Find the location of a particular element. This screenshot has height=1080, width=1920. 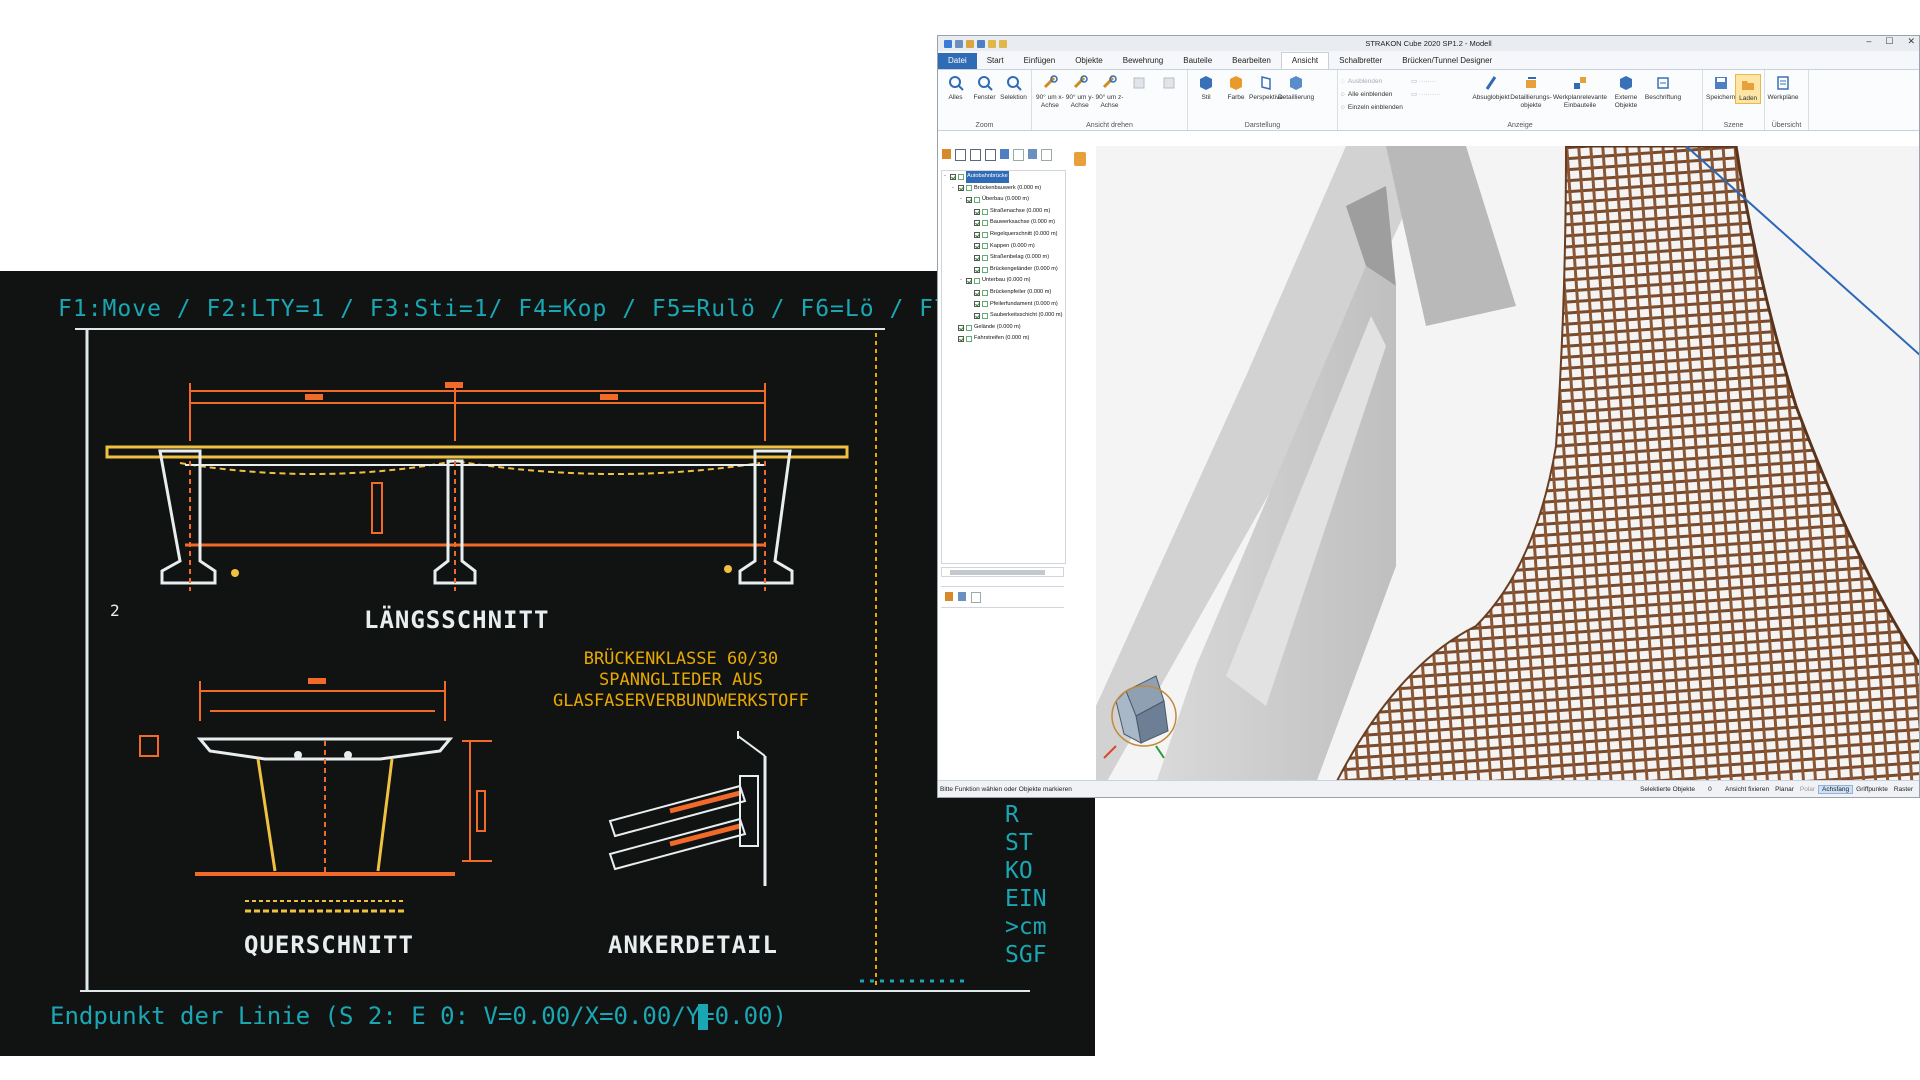

selected-objects-count: 0 is located at coordinates (1710, 789).